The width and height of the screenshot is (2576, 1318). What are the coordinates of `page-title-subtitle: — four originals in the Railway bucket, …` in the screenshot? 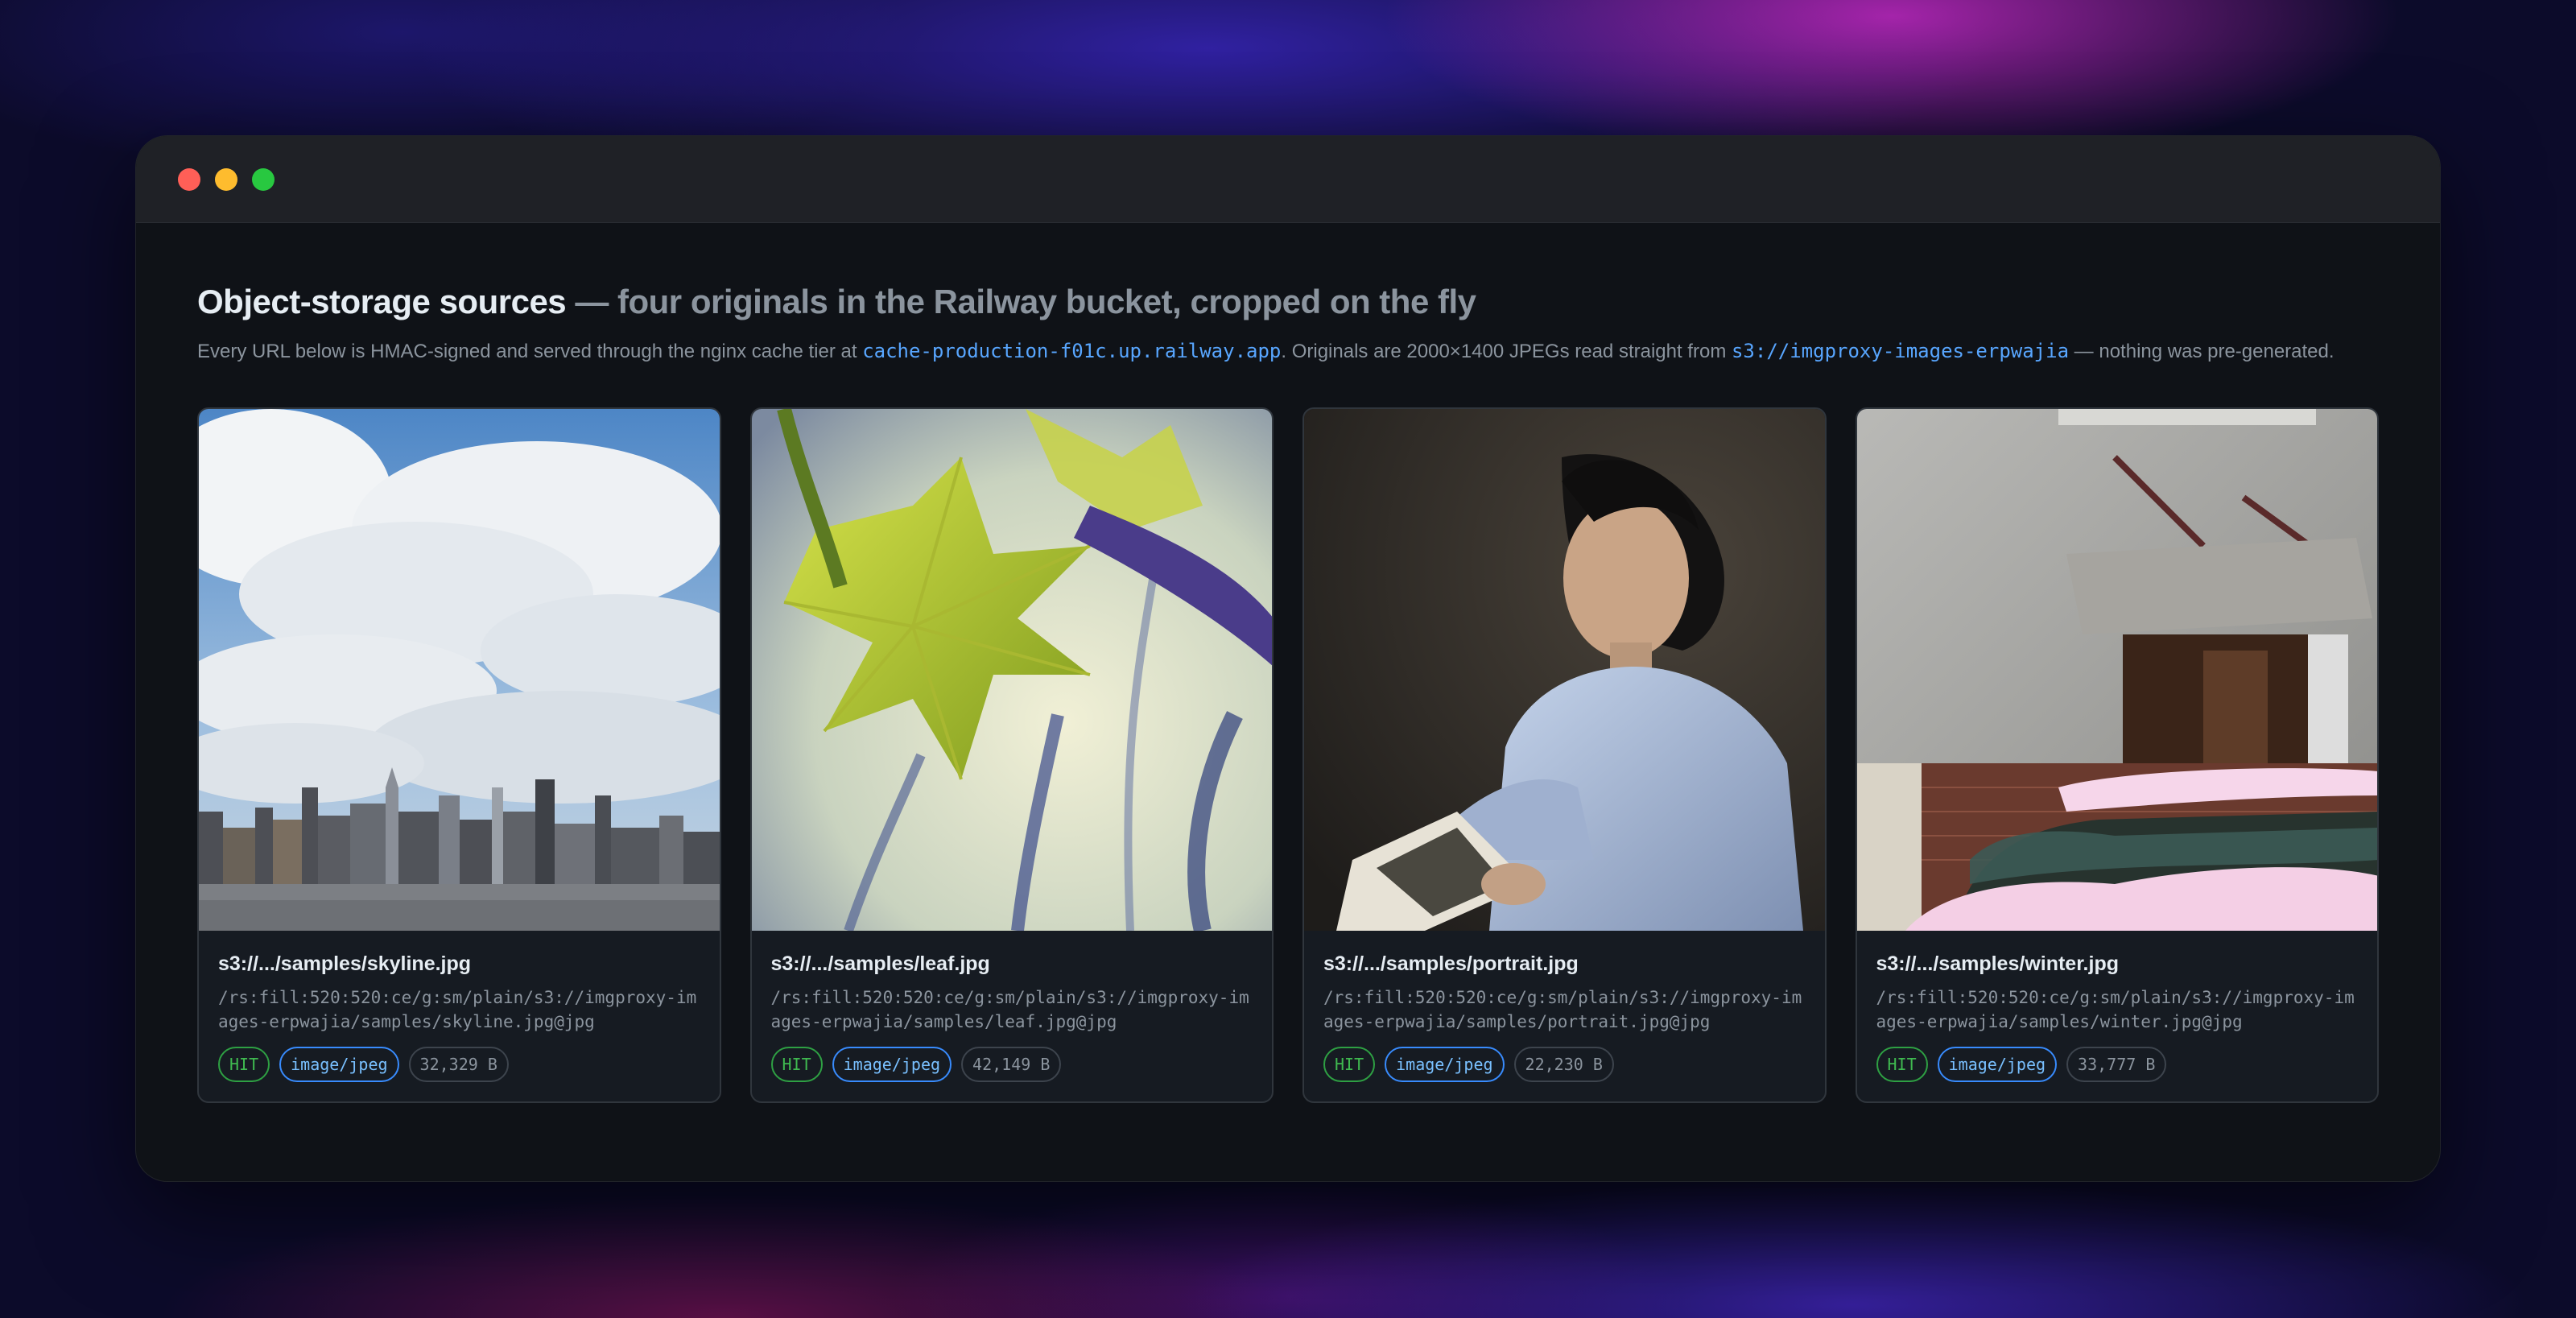 It's located at (1021, 301).